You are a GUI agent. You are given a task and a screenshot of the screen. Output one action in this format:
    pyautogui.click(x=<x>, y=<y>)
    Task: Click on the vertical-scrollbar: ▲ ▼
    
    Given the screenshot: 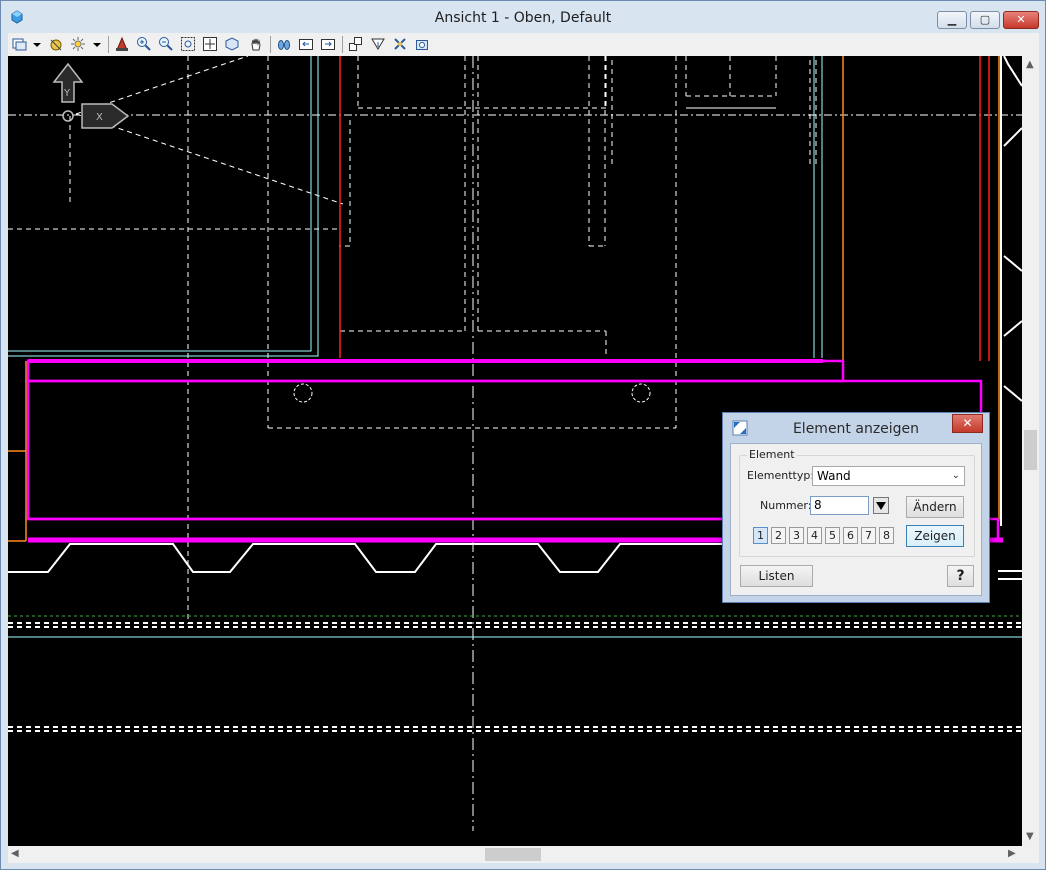 What is the action you would take?
    pyautogui.click(x=1030, y=451)
    